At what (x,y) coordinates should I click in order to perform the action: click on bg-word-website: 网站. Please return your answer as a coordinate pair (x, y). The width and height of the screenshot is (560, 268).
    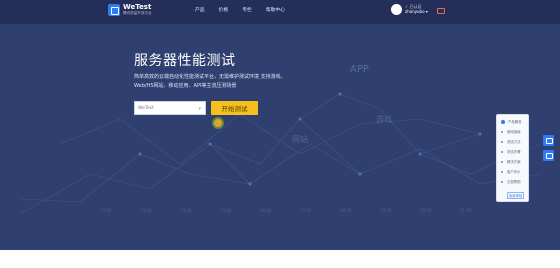
    Looking at the image, I should click on (300, 139).